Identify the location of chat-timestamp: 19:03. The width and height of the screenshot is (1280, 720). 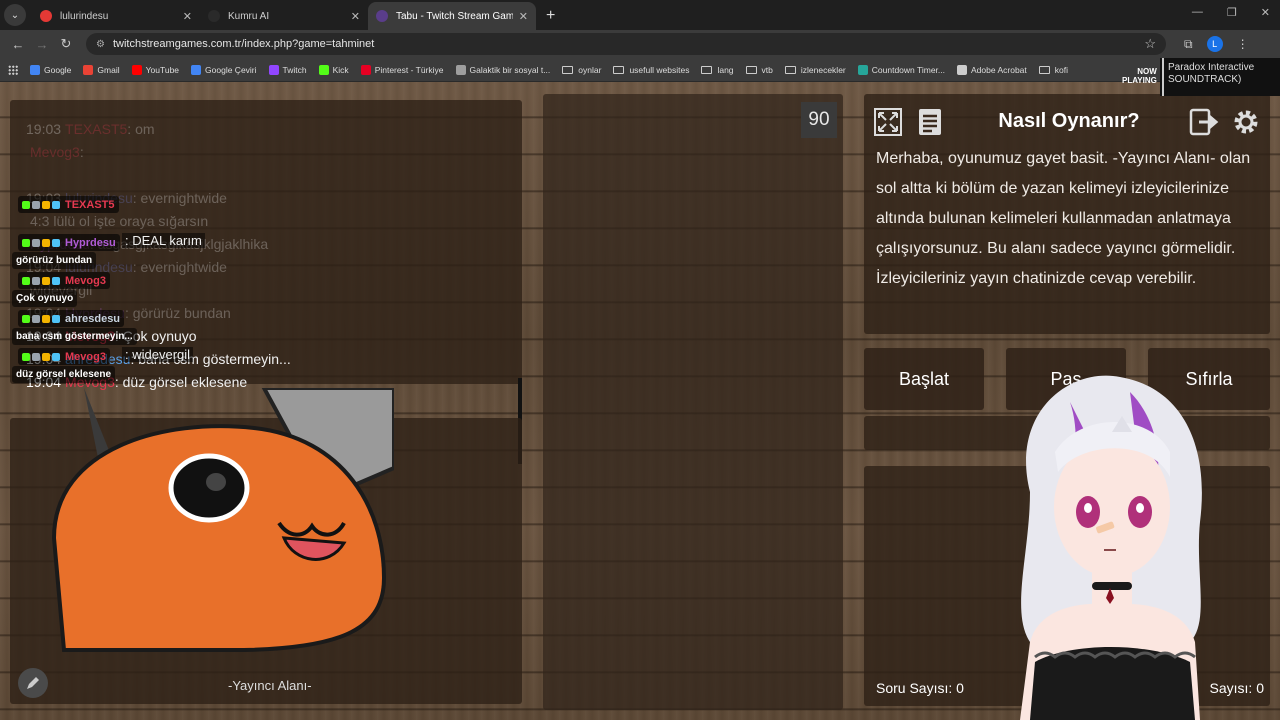
(44, 129).